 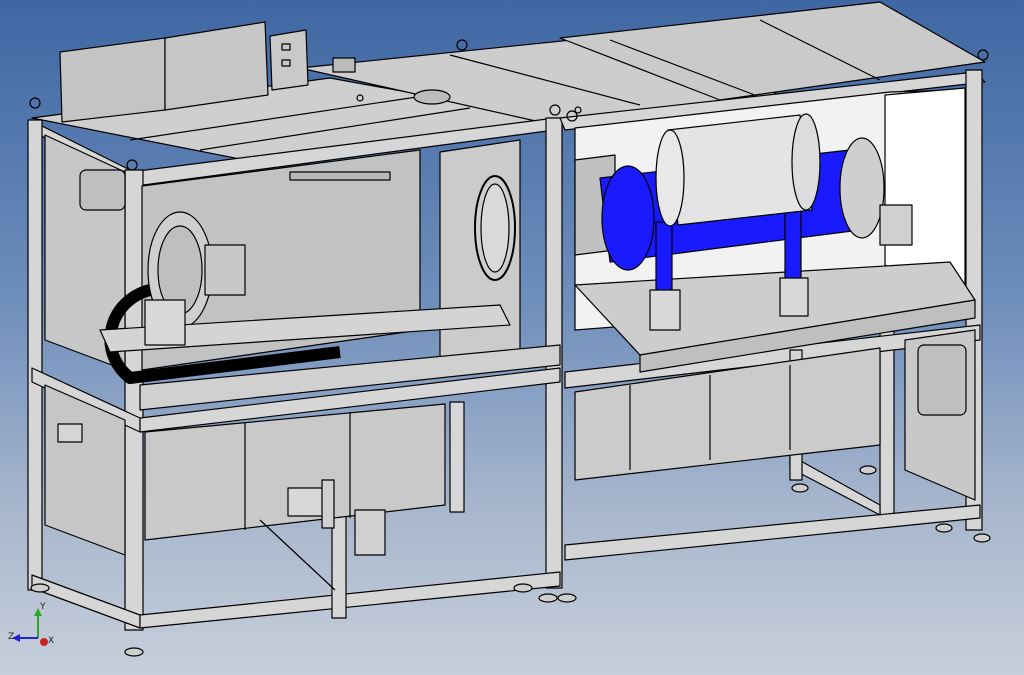 What do you see at coordinates (43, 607) in the screenshot?
I see `axis-y-label: Y` at bounding box center [43, 607].